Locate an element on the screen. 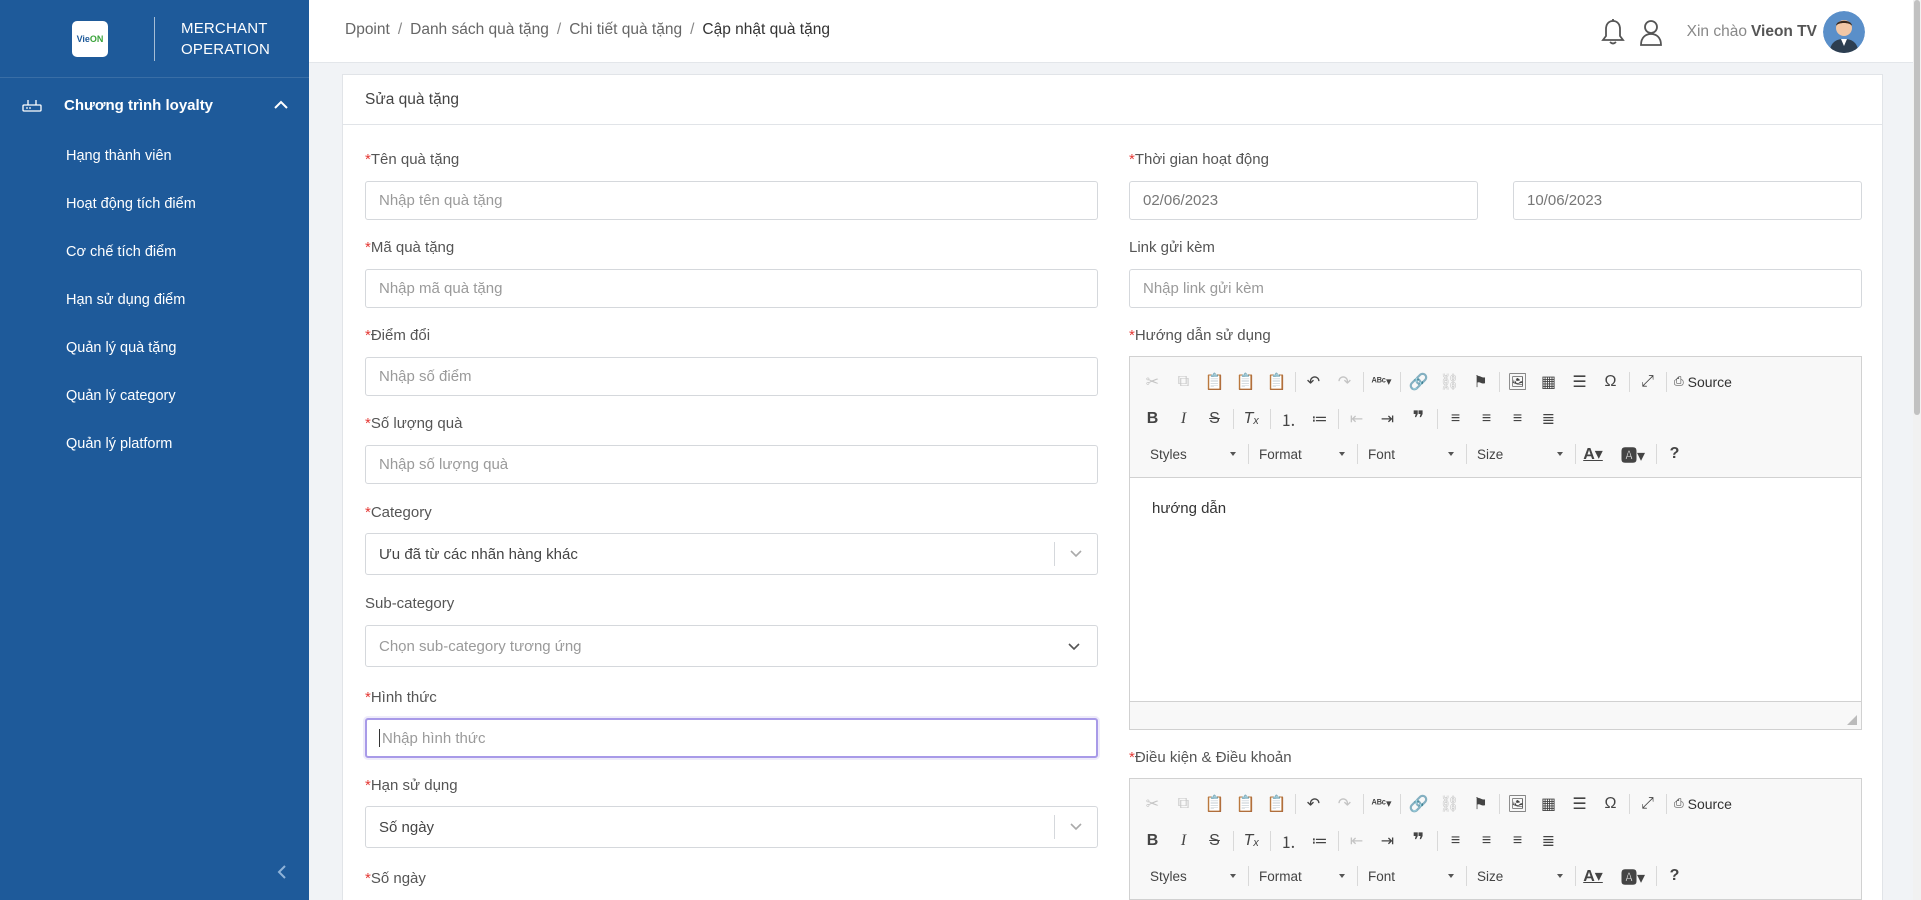  italic-icon: I is located at coordinates (1183, 418).